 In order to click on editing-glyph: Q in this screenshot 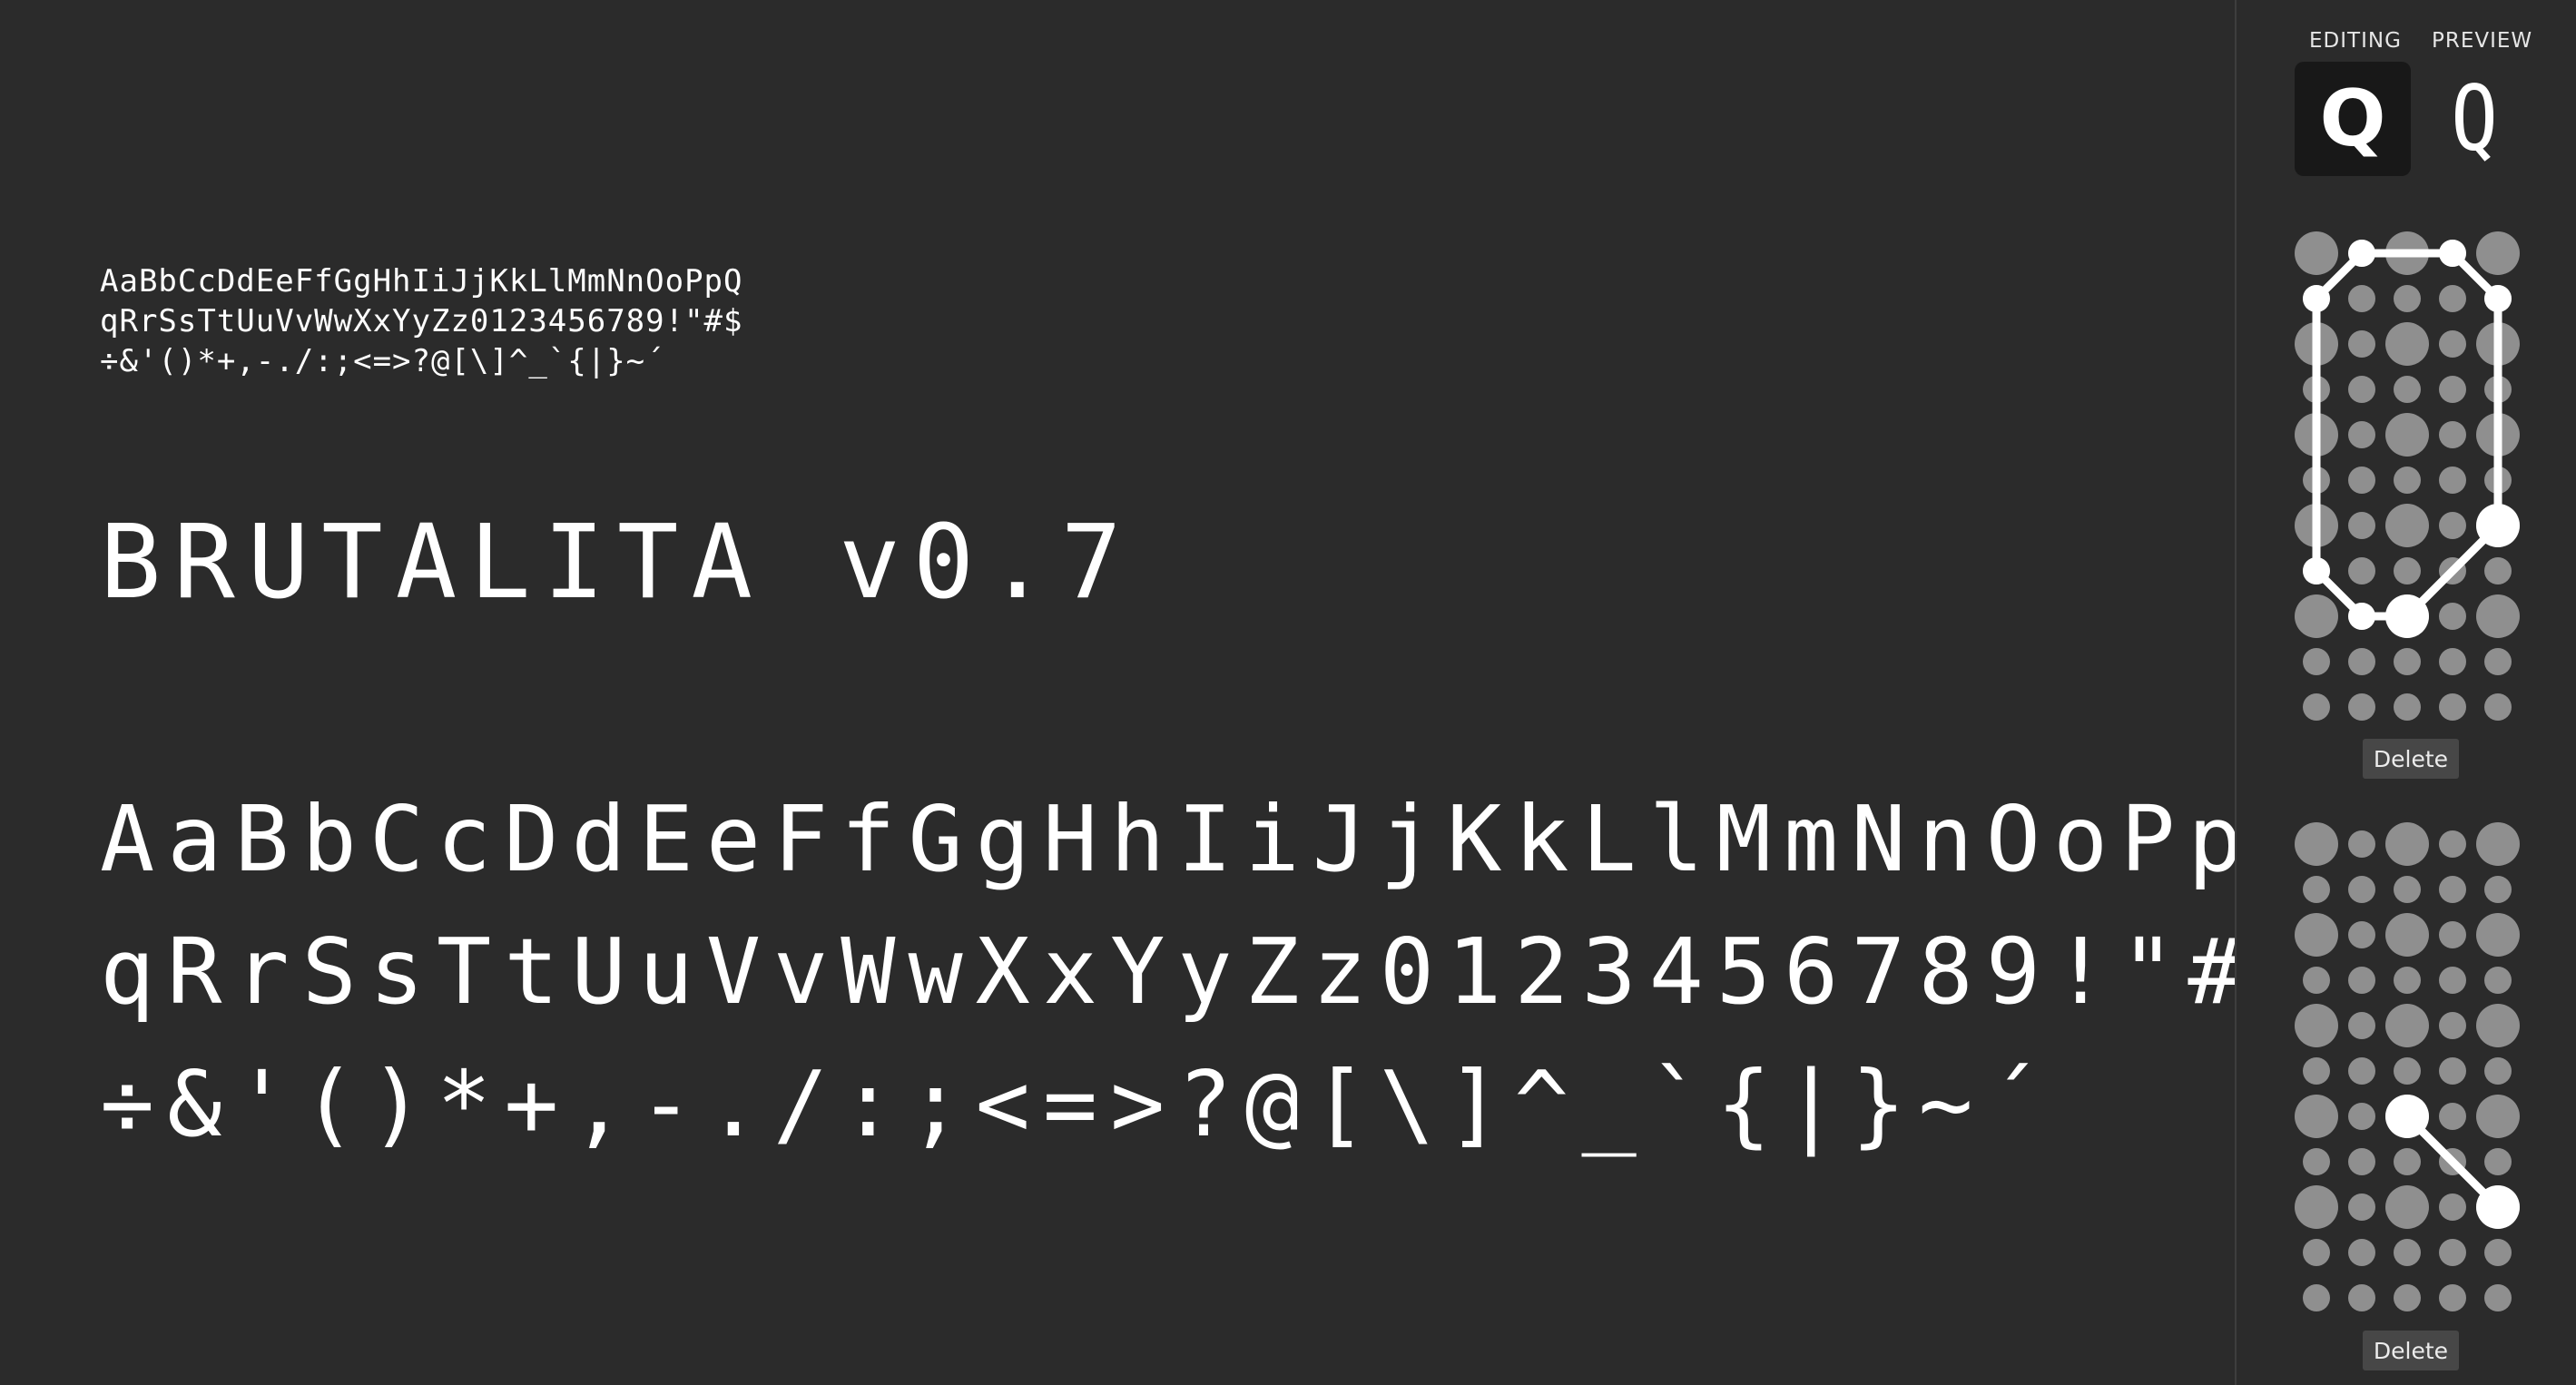, I will do `click(2353, 119)`.